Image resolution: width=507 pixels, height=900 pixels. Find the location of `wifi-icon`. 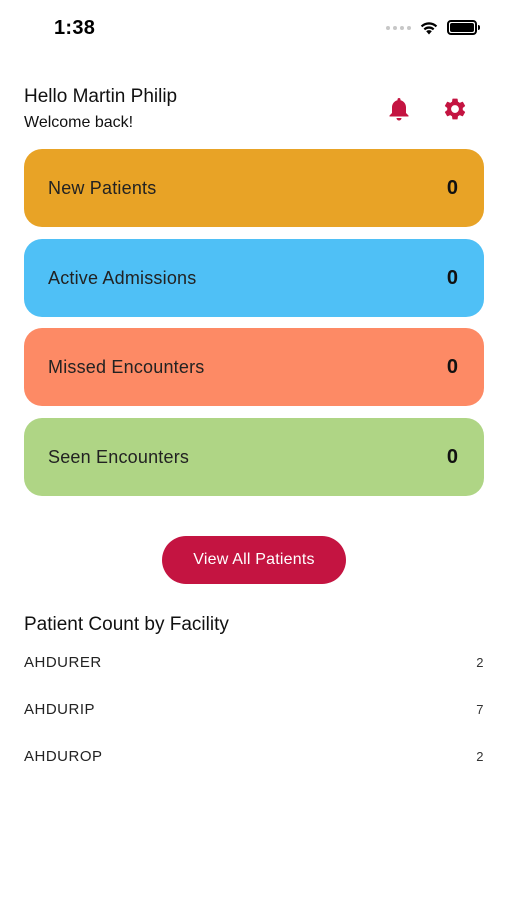

wifi-icon is located at coordinates (429, 28).